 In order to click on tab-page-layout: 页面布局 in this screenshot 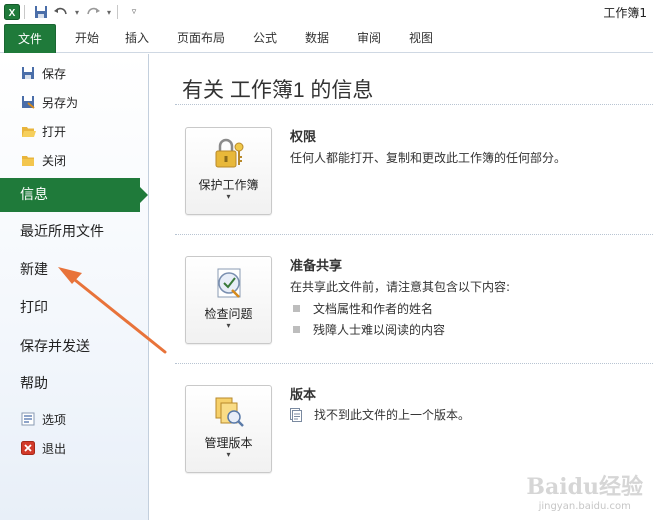, I will do `click(201, 38)`.